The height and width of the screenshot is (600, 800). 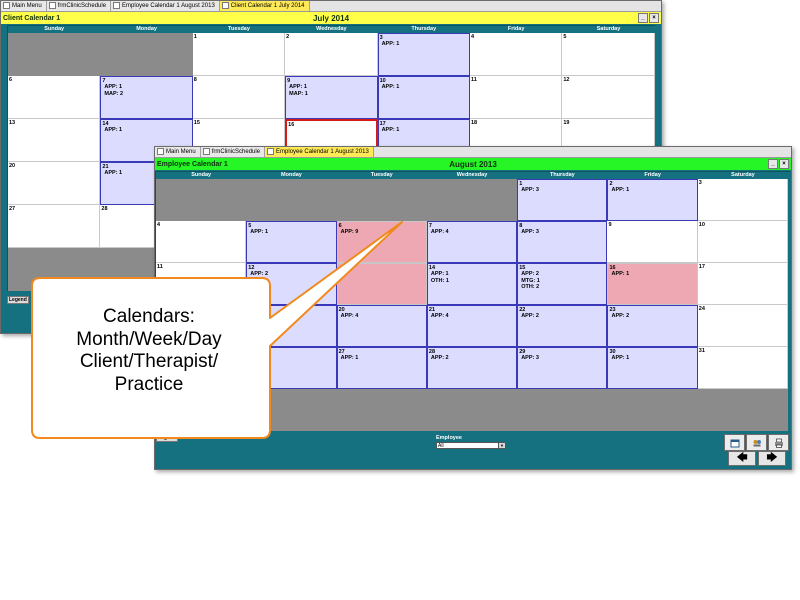 I want to click on event-count: APP: 4, so click(x=439, y=316).